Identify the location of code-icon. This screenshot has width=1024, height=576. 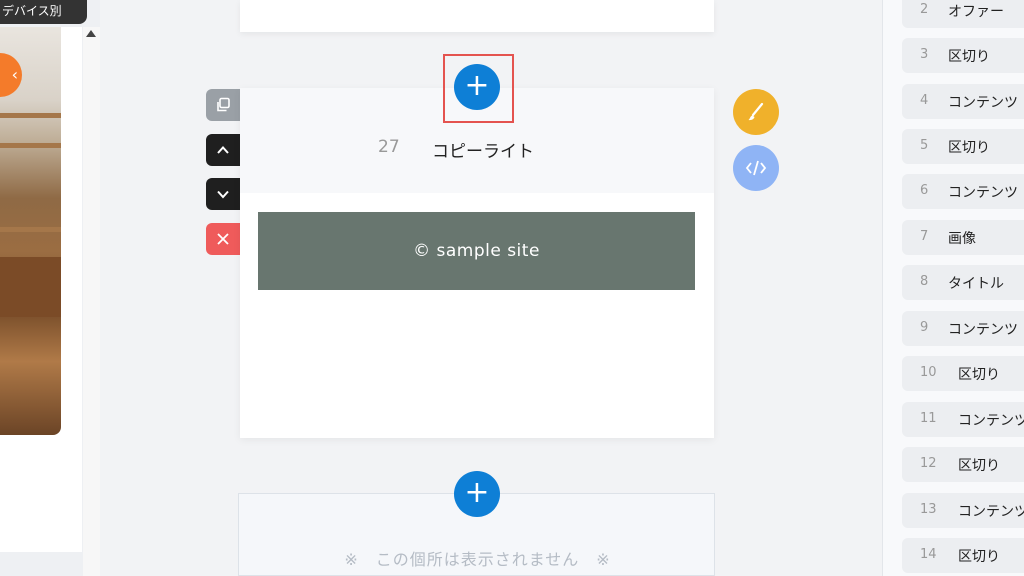
(756, 168).